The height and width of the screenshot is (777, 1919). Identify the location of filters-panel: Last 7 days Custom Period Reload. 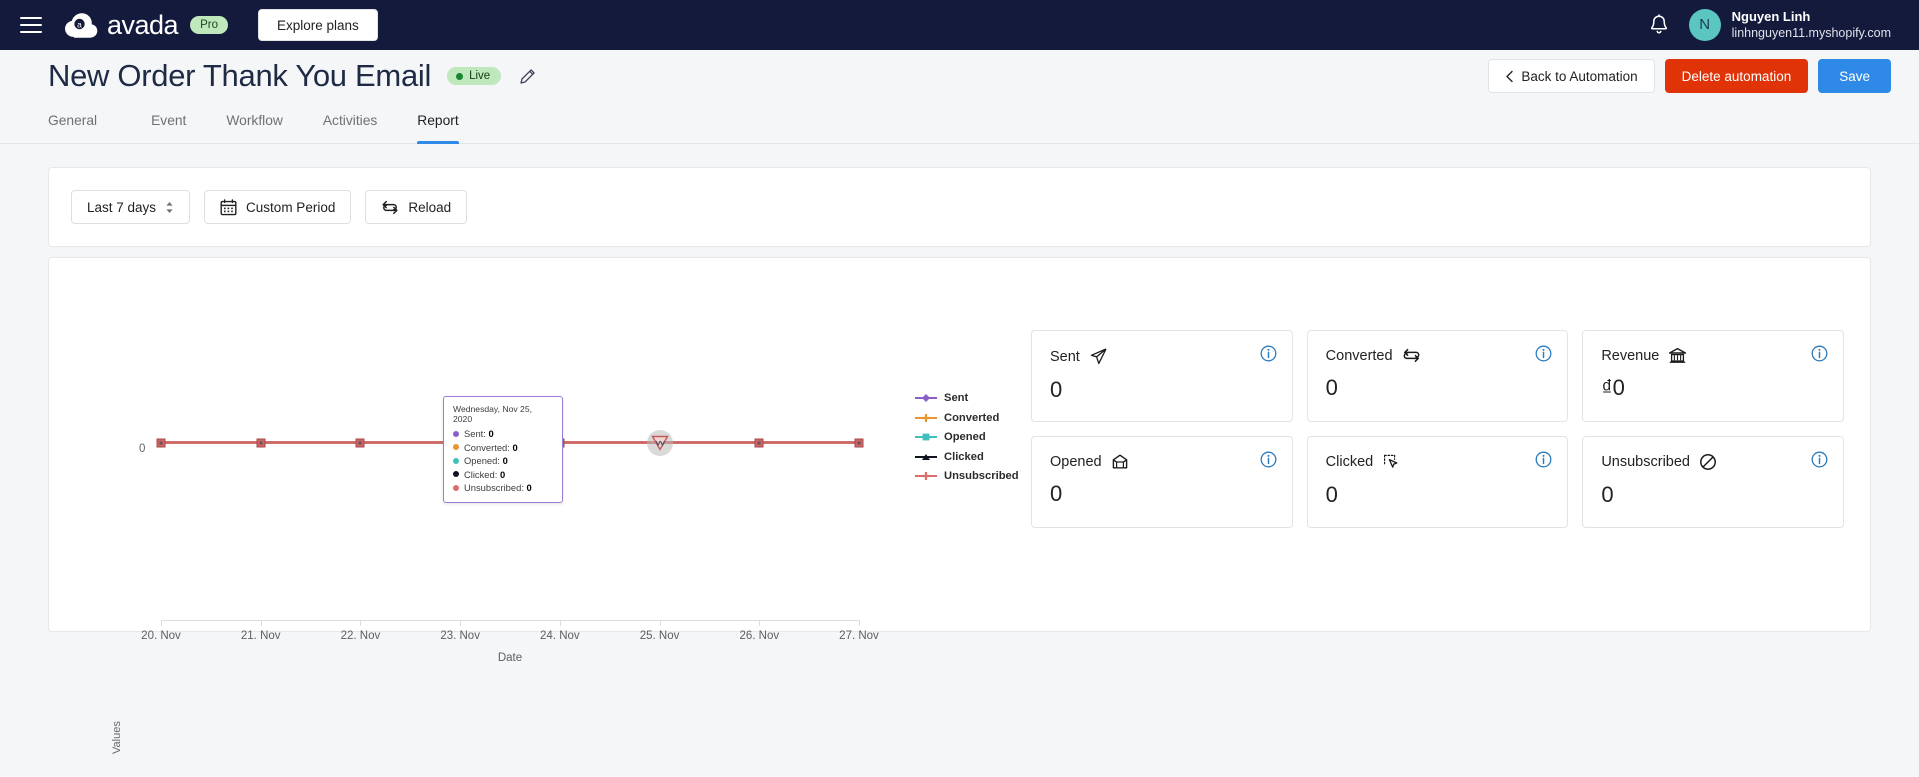
(959, 207).